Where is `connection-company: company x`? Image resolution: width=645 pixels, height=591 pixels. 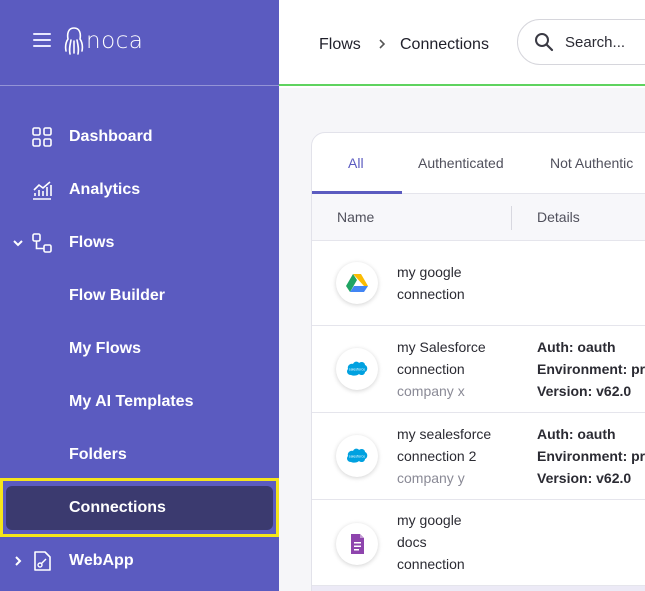 connection-company: company x is located at coordinates (431, 391).